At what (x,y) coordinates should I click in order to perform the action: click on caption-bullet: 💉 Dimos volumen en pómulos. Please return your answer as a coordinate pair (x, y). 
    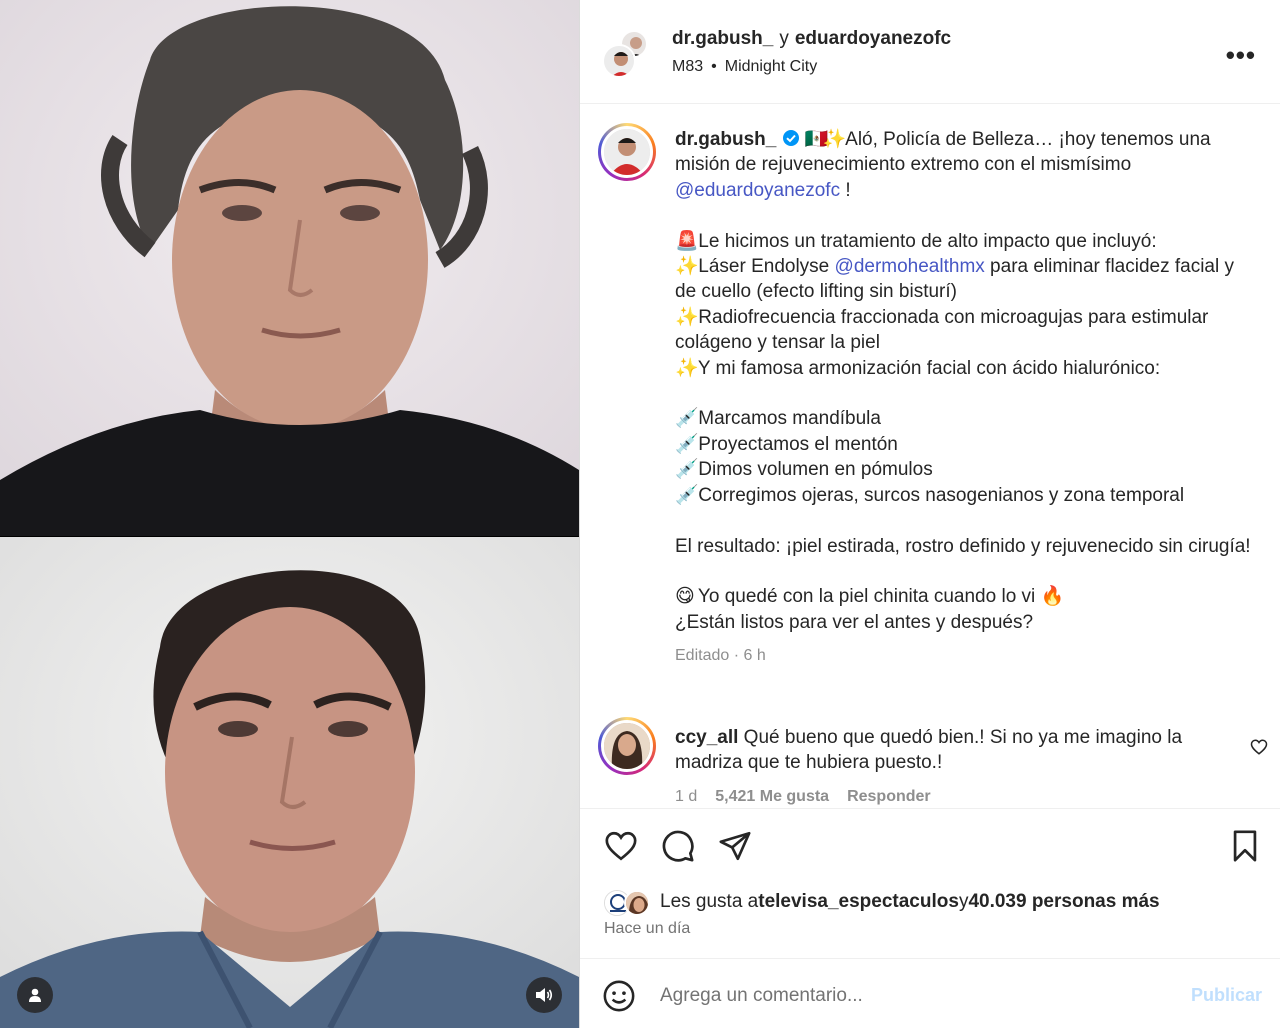
    Looking at the image, I should click on (965, 469).